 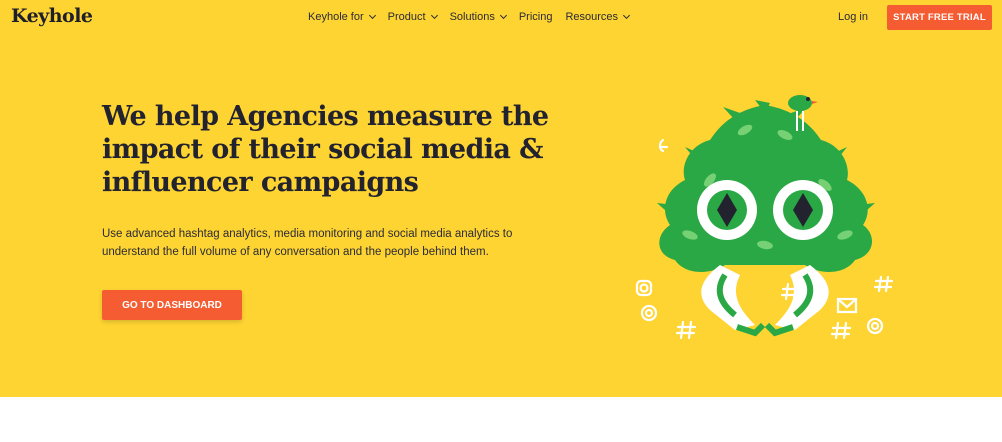 I want to click on go-to-dashboard-button: GO TO DASHBOARD, so click(x=172, y=305).